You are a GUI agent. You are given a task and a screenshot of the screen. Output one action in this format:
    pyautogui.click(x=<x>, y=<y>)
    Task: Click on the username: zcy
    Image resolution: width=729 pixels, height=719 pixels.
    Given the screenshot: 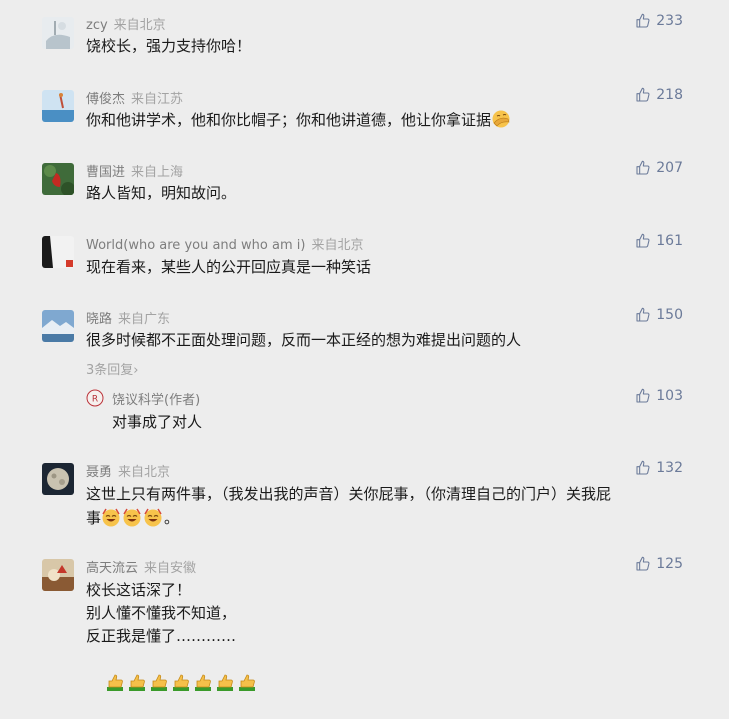 What is the action you would take?
    pyautogui.click(x=97, y=25)
    